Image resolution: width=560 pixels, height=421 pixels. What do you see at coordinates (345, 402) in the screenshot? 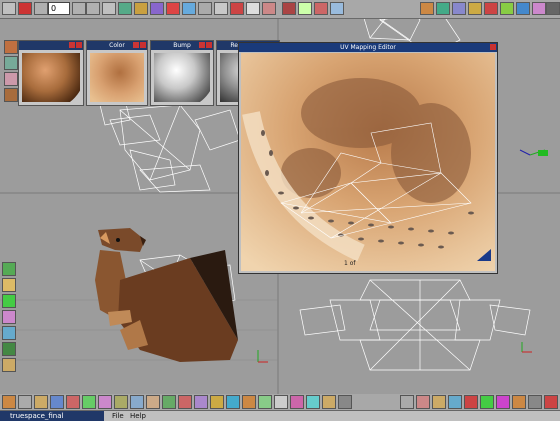
I see `animate-icon` at bounding box center [345, 402].